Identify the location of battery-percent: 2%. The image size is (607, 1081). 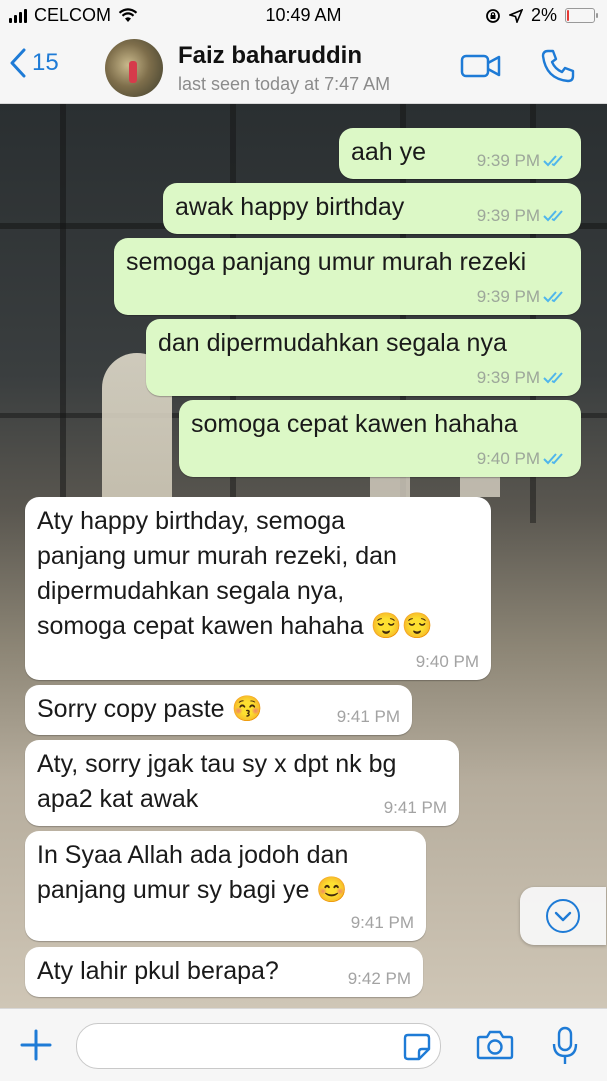
(543, 15).